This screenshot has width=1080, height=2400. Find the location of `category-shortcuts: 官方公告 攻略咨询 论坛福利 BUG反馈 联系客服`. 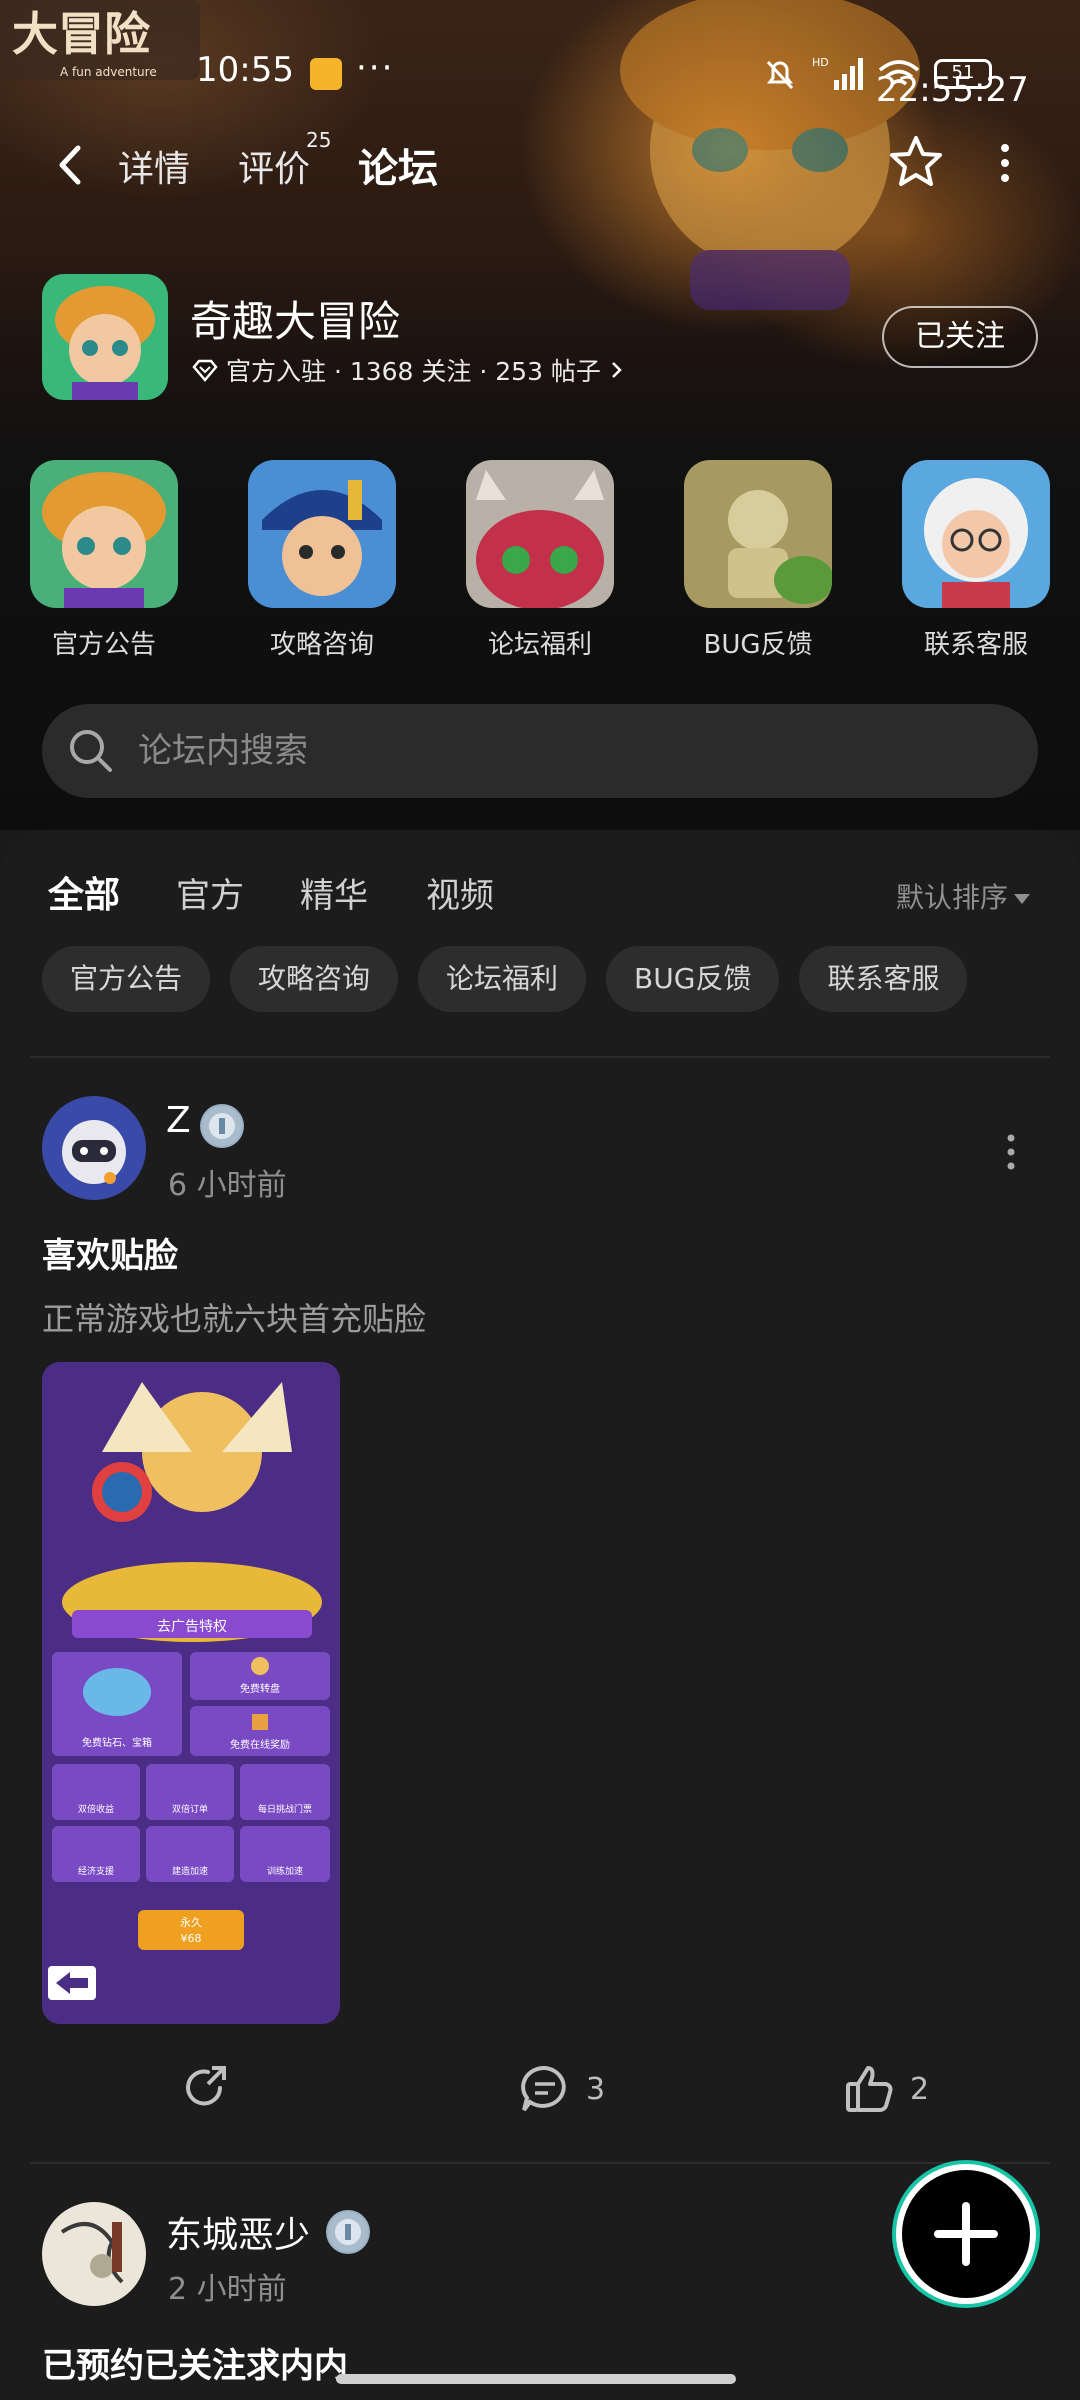

category-shortcuts: 官方公告 攻略咨询 论坛福利 BUG反馈 联系客服 is located at coordinates (540, 565).